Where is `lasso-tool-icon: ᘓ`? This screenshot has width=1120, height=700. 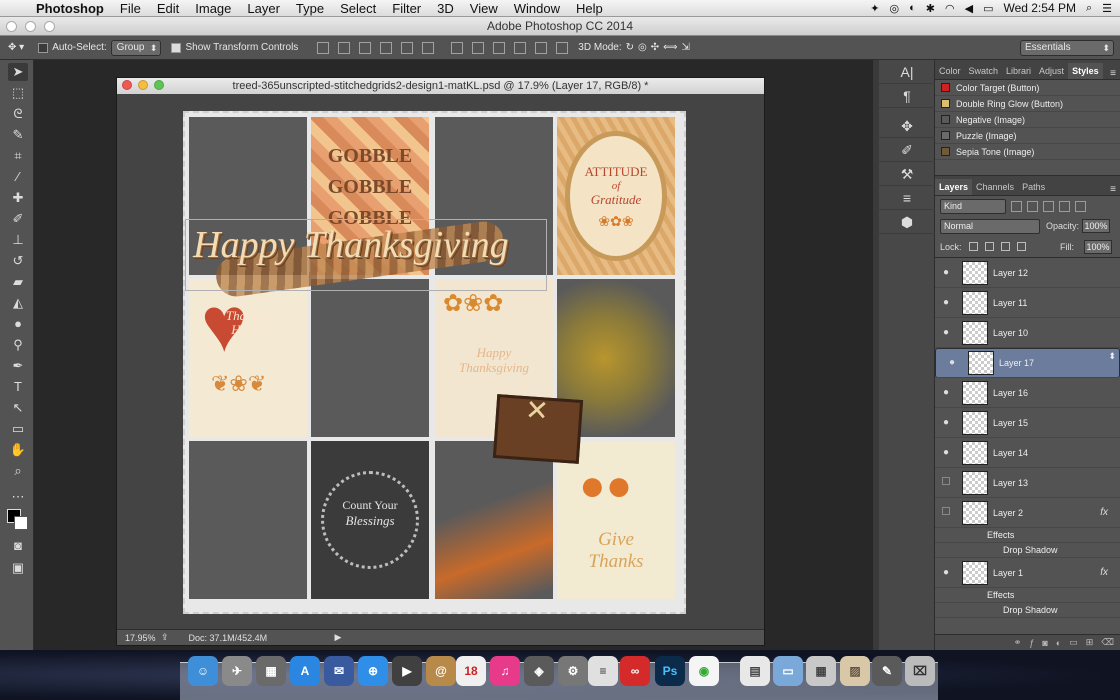 lasso-tool-icon: ᘓ is located at coordinates (18, 114).